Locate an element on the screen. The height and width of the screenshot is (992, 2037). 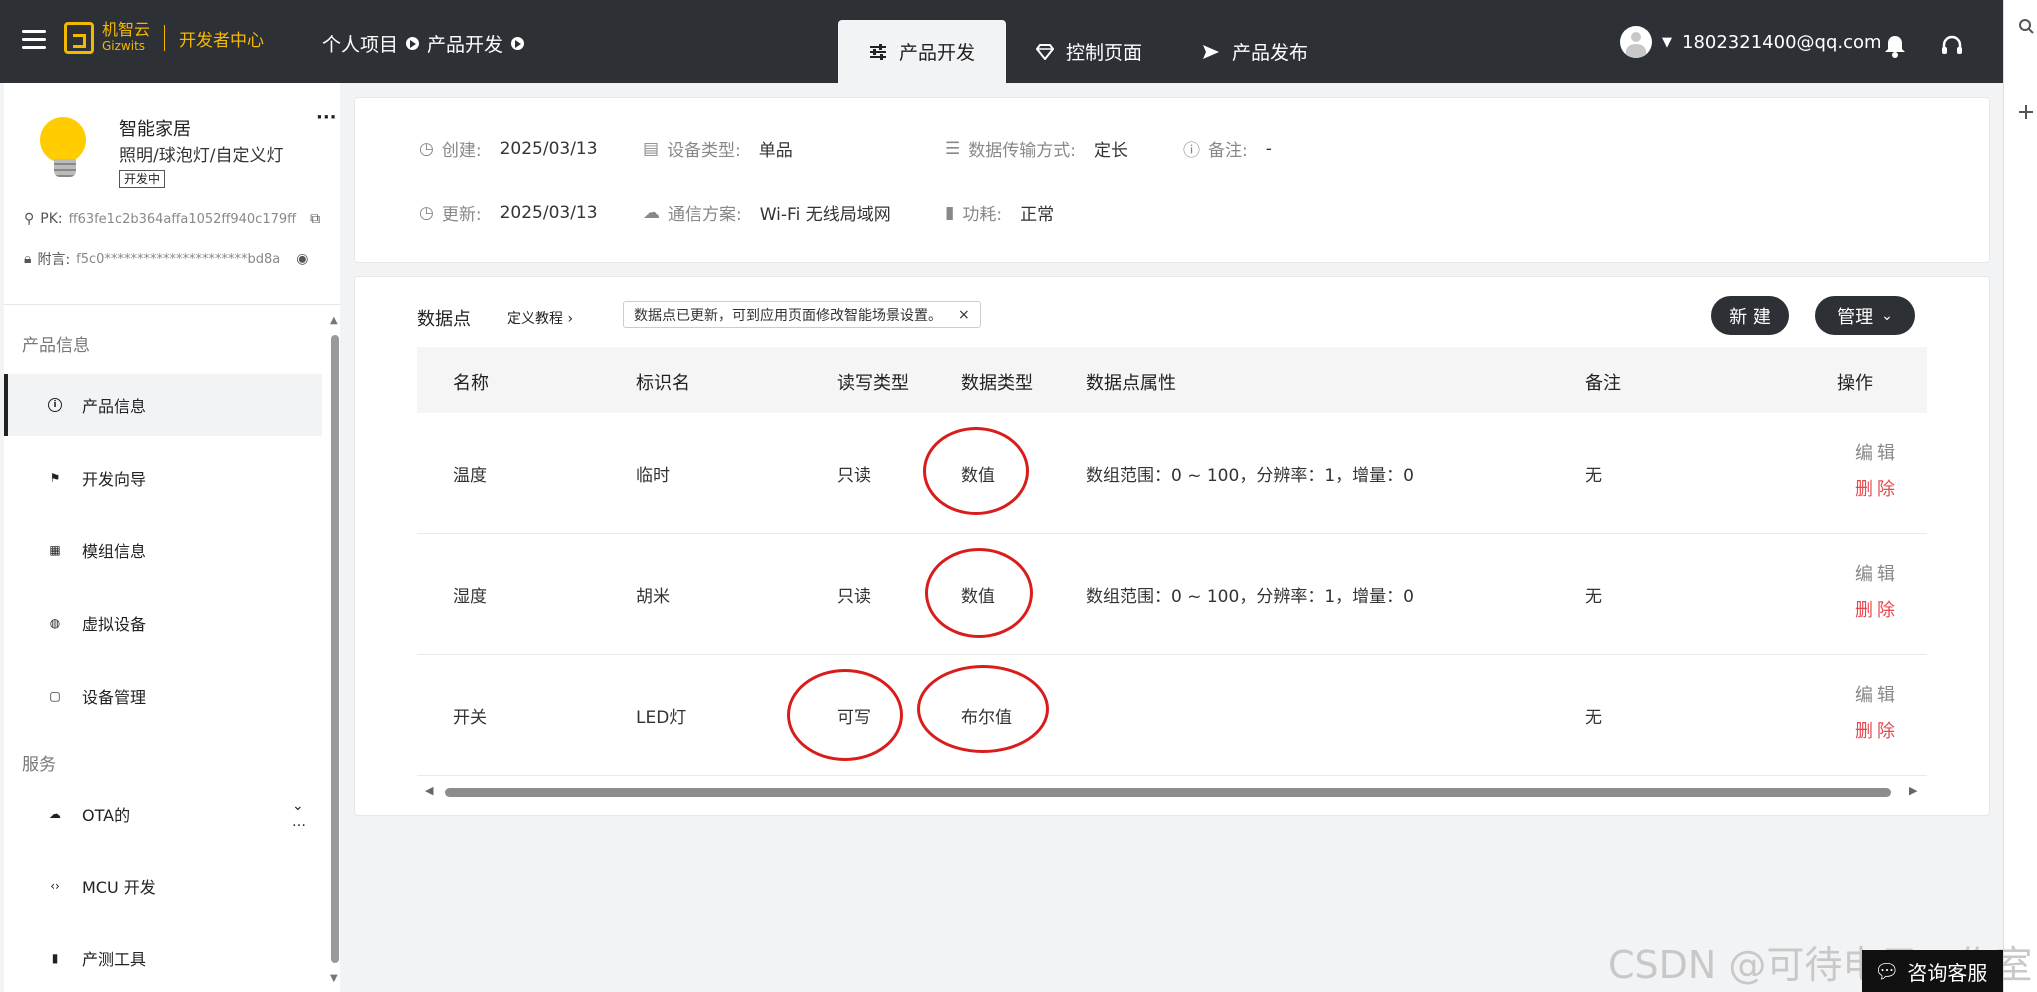
close-icon: × is located at coordinates (964, 315).